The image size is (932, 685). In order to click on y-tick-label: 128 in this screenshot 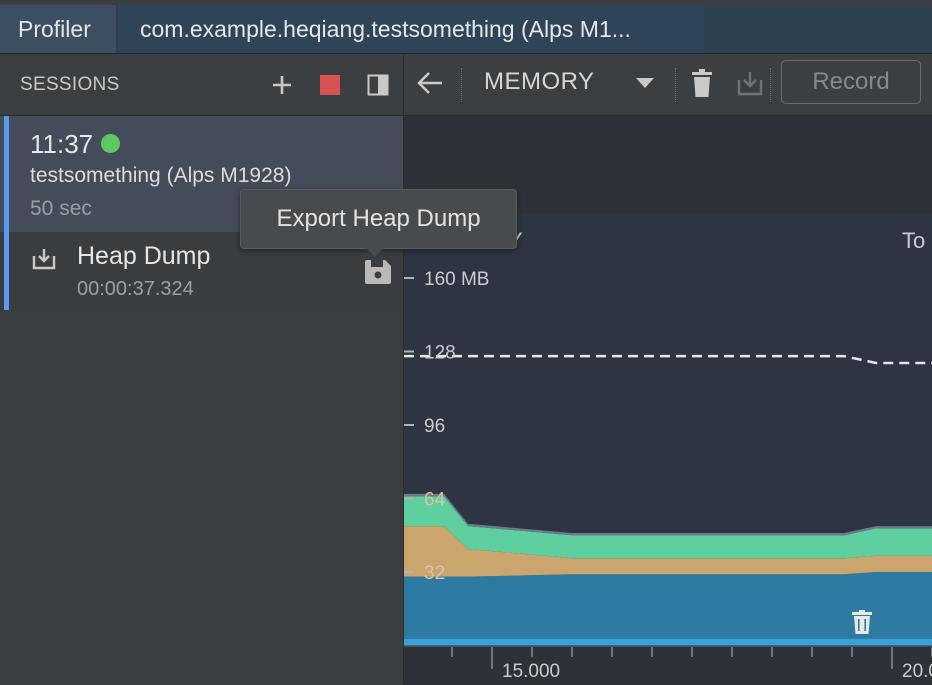, I will do `click(440, 353)`.